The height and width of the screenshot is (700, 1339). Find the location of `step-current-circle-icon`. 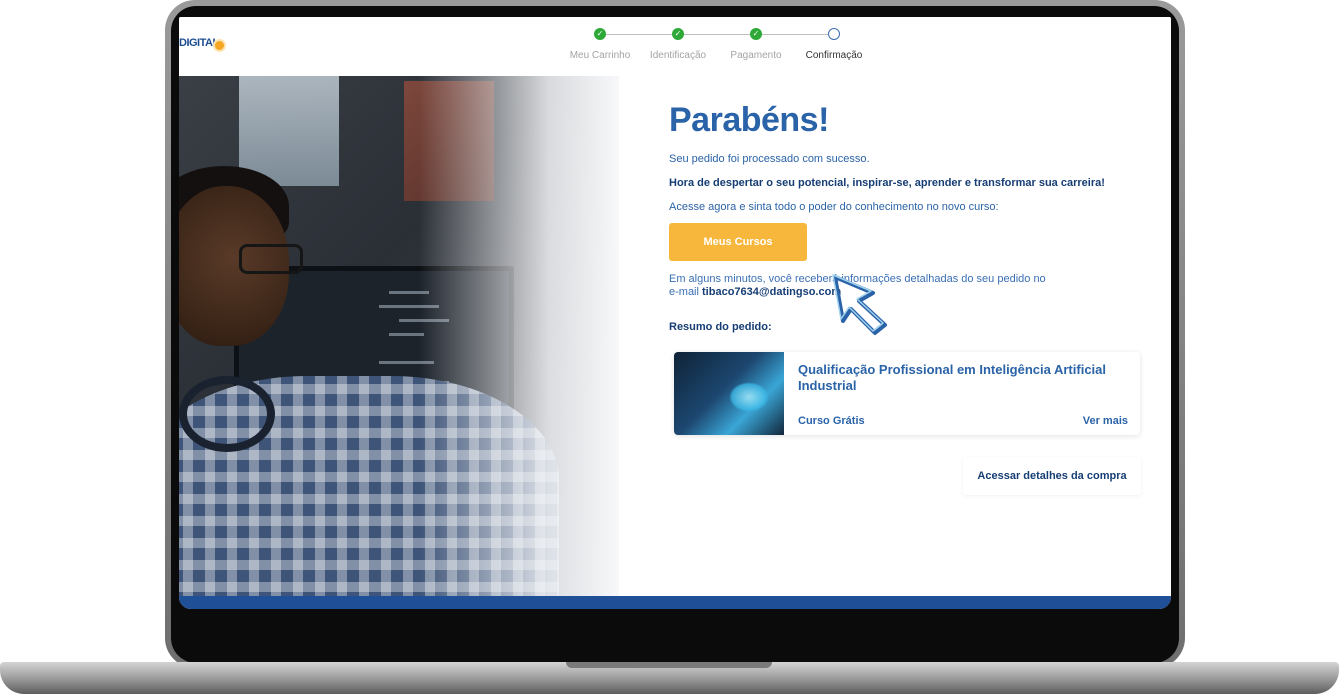

step-current-circle-icon is located at coordinates (834, 34).